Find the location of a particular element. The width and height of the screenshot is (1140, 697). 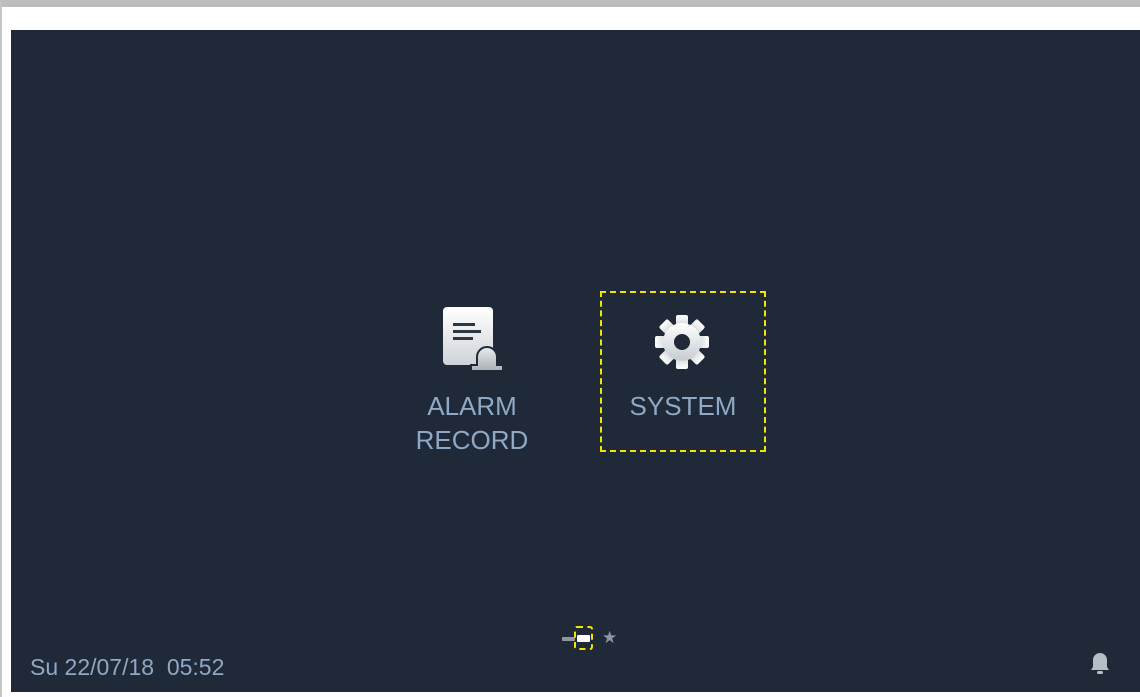

system-label: SYSTEM is located at coordinates (683, 406).